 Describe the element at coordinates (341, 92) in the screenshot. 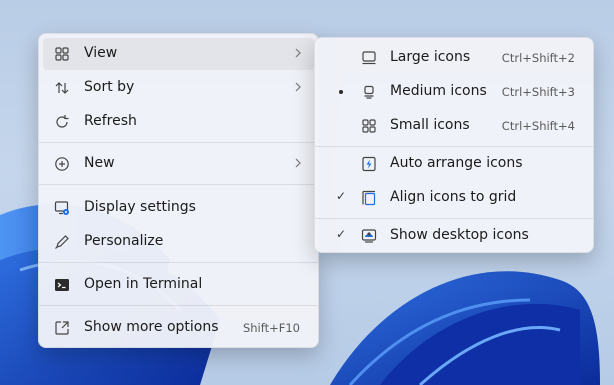

I see `selected-dot-indicator` at that location.